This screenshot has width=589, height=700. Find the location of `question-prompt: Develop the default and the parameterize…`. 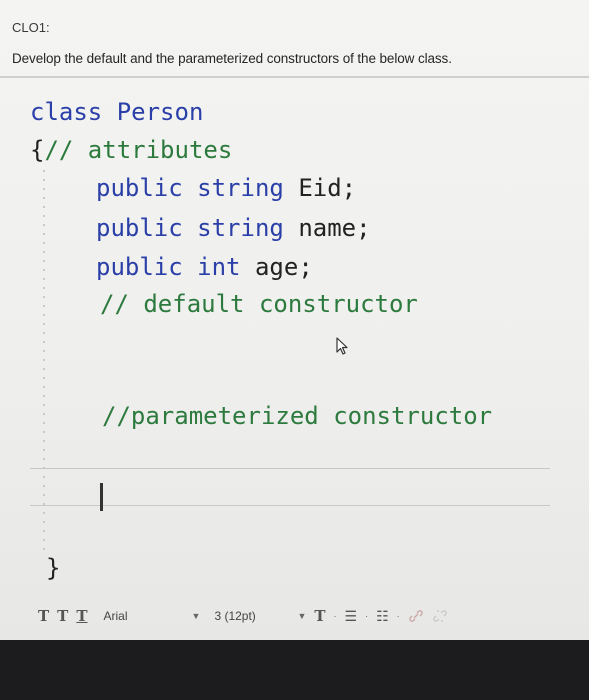

question-prompt: Develop the default and the parameterize… is located at coordinates (232, 58).